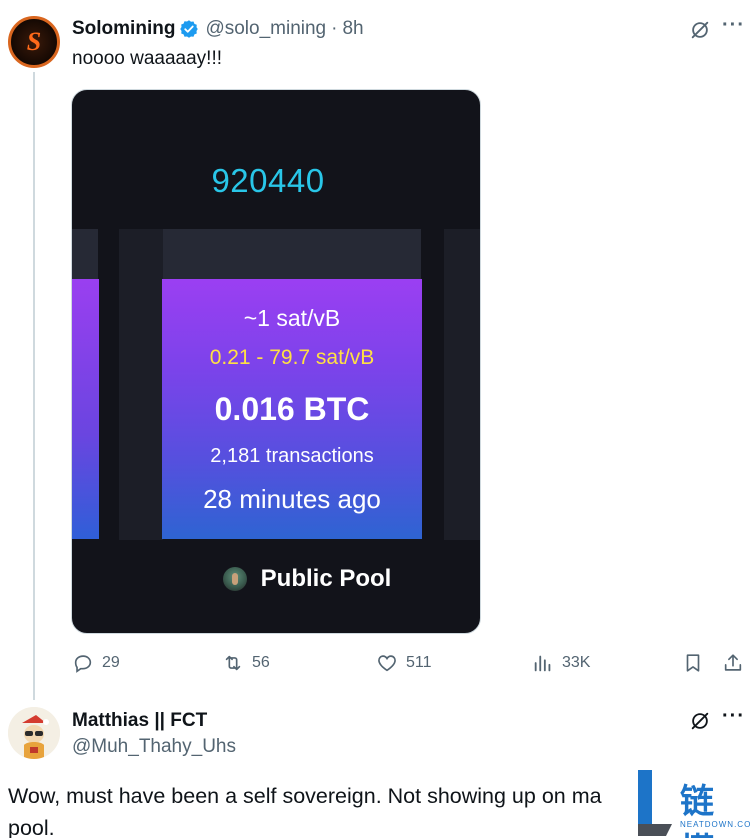 This screenshot has height=838, width=750. Describe the element at coordinates (85, 254) in the screenshot. I see `prev-block-top` at that location.